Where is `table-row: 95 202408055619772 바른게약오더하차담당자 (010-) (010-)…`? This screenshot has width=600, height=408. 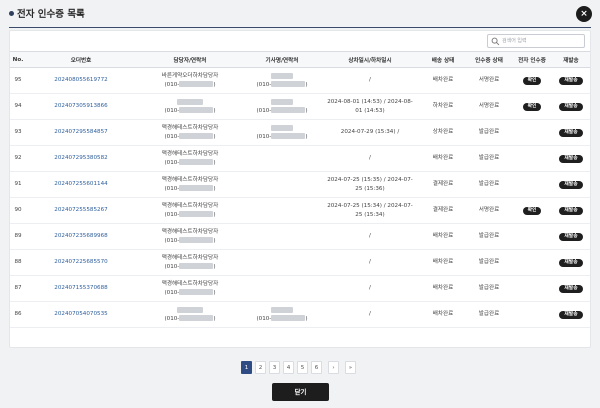 table-row: 95 202408055619772 바른게약오더하차담당자 (010-) (010-)… is located at coordinates (300, 80).